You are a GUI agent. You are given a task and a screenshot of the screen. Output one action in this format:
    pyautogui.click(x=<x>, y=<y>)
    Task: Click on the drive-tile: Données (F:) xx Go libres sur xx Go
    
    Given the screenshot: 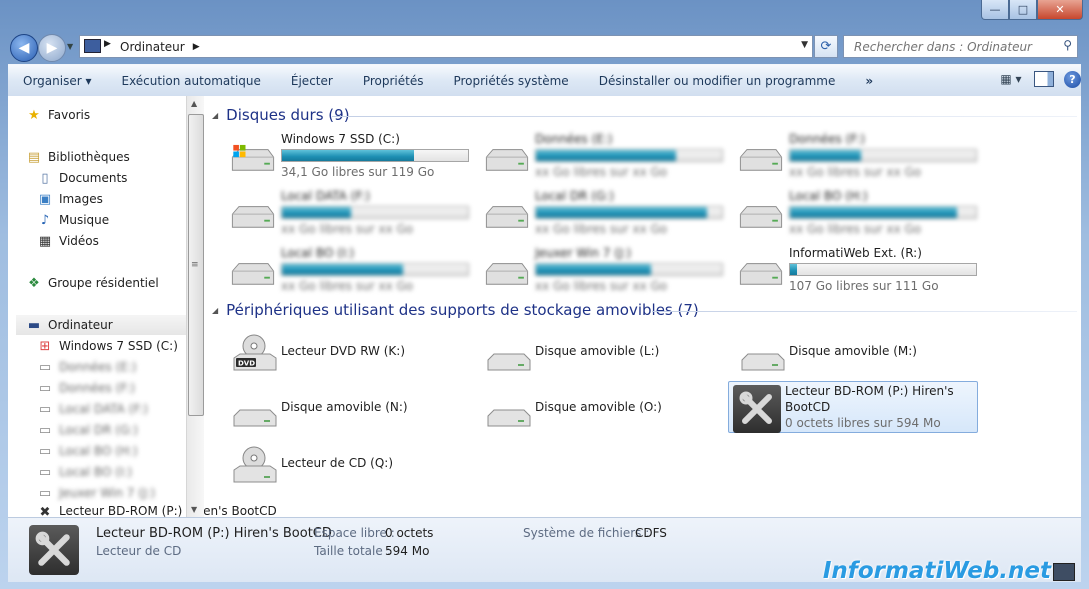 What is the action you would take?
    pyautogui.click(x=853, y=156)
    